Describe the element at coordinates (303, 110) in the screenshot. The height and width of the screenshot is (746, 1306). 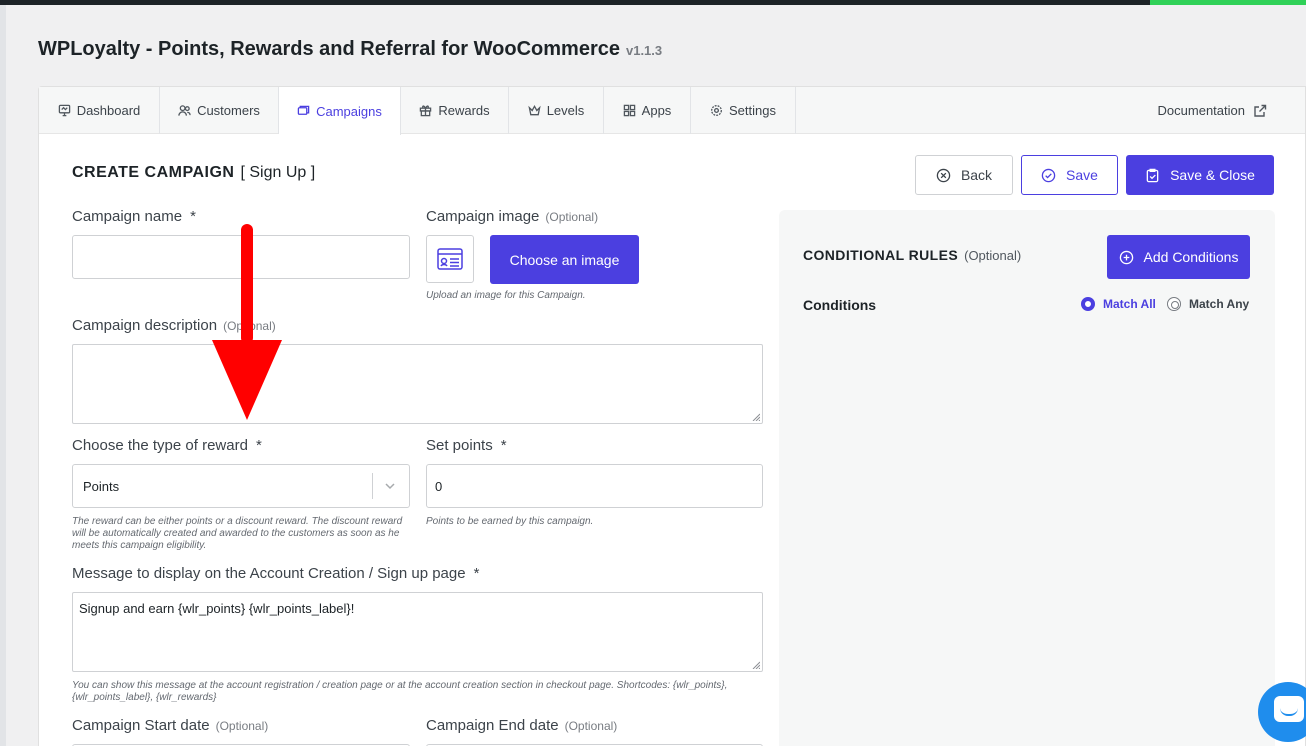
I see `campaigns-icon` at that location.